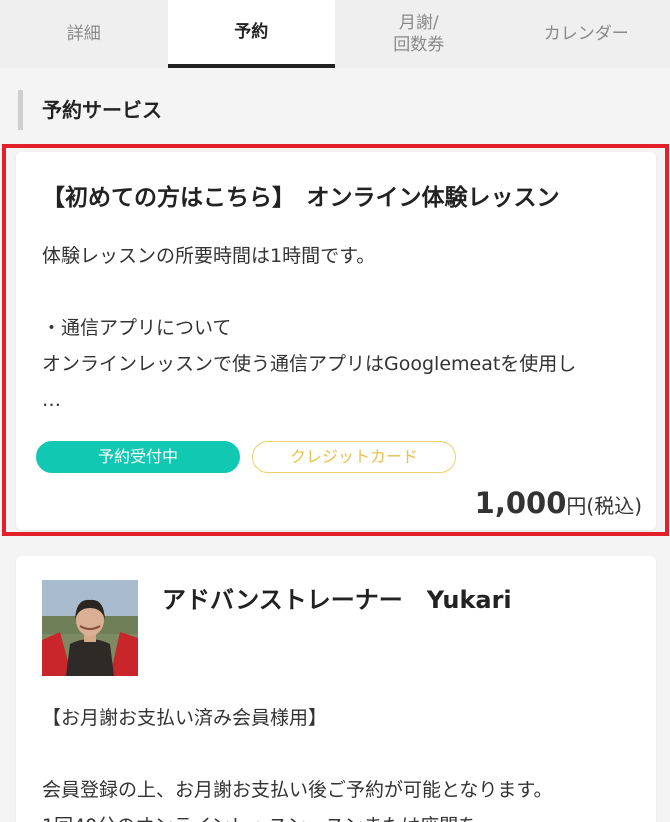 The height and width of the screenshot is (822, 670). I want to click on trainer-photo, so click(90, 628).